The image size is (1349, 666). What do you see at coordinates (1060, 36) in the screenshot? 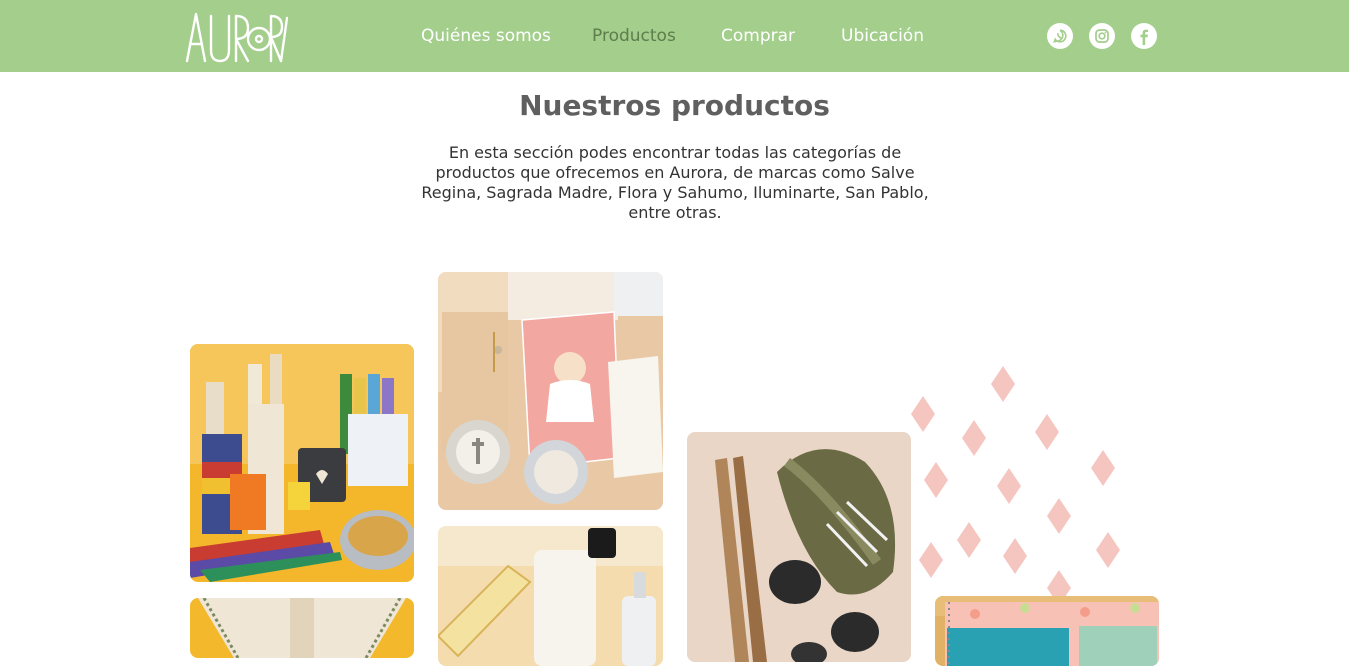
I see `whatsapp-icon` at bounding box center [1060, 36].